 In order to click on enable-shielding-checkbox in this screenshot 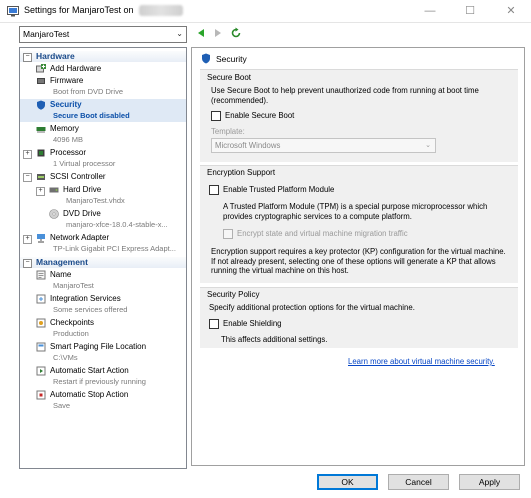, I will do `click(214, 324)`.